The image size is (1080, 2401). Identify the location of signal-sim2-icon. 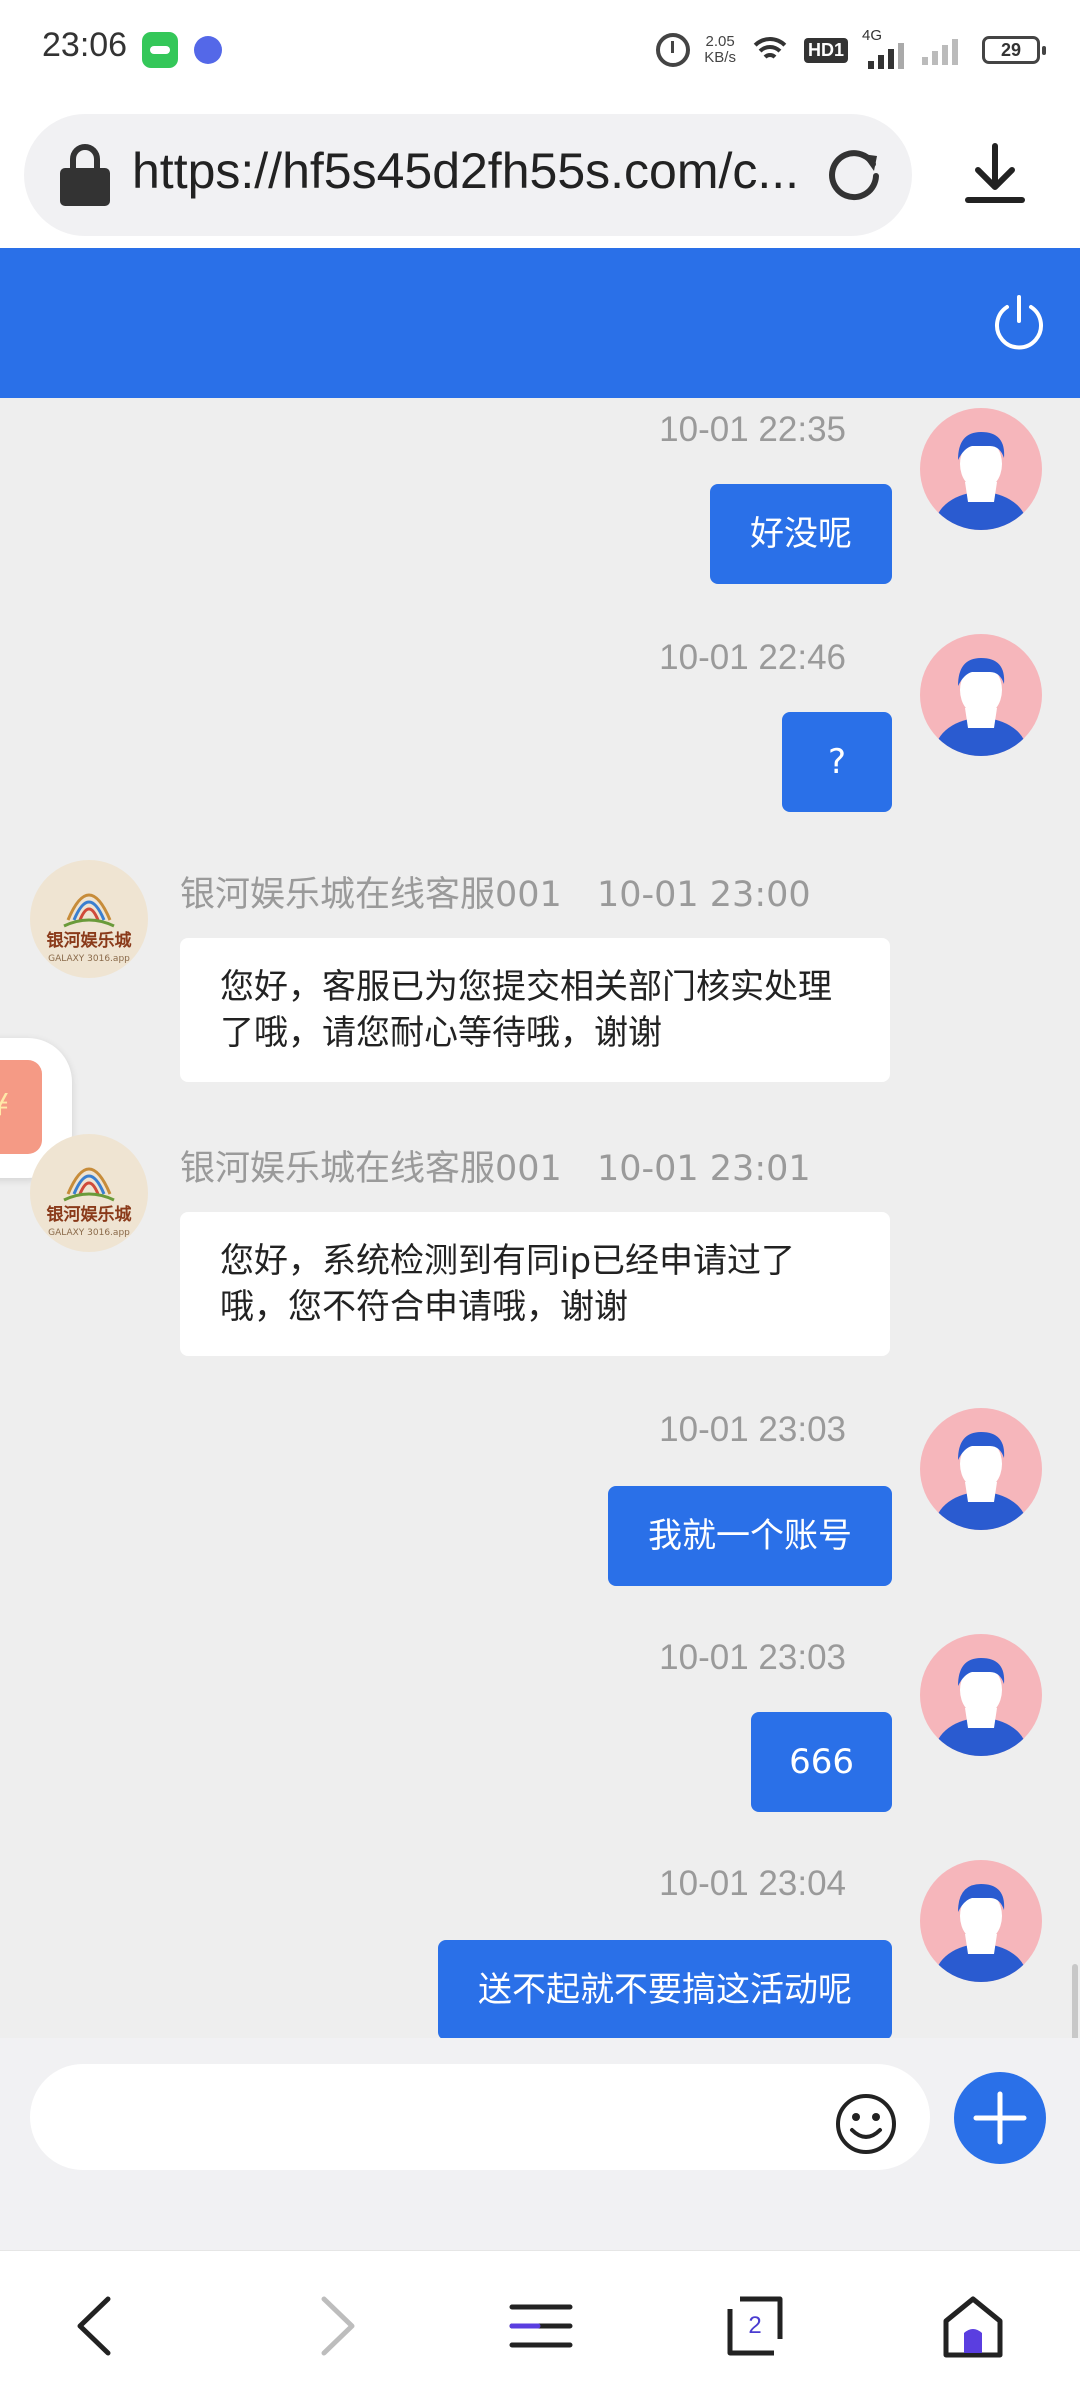
(945, 50).